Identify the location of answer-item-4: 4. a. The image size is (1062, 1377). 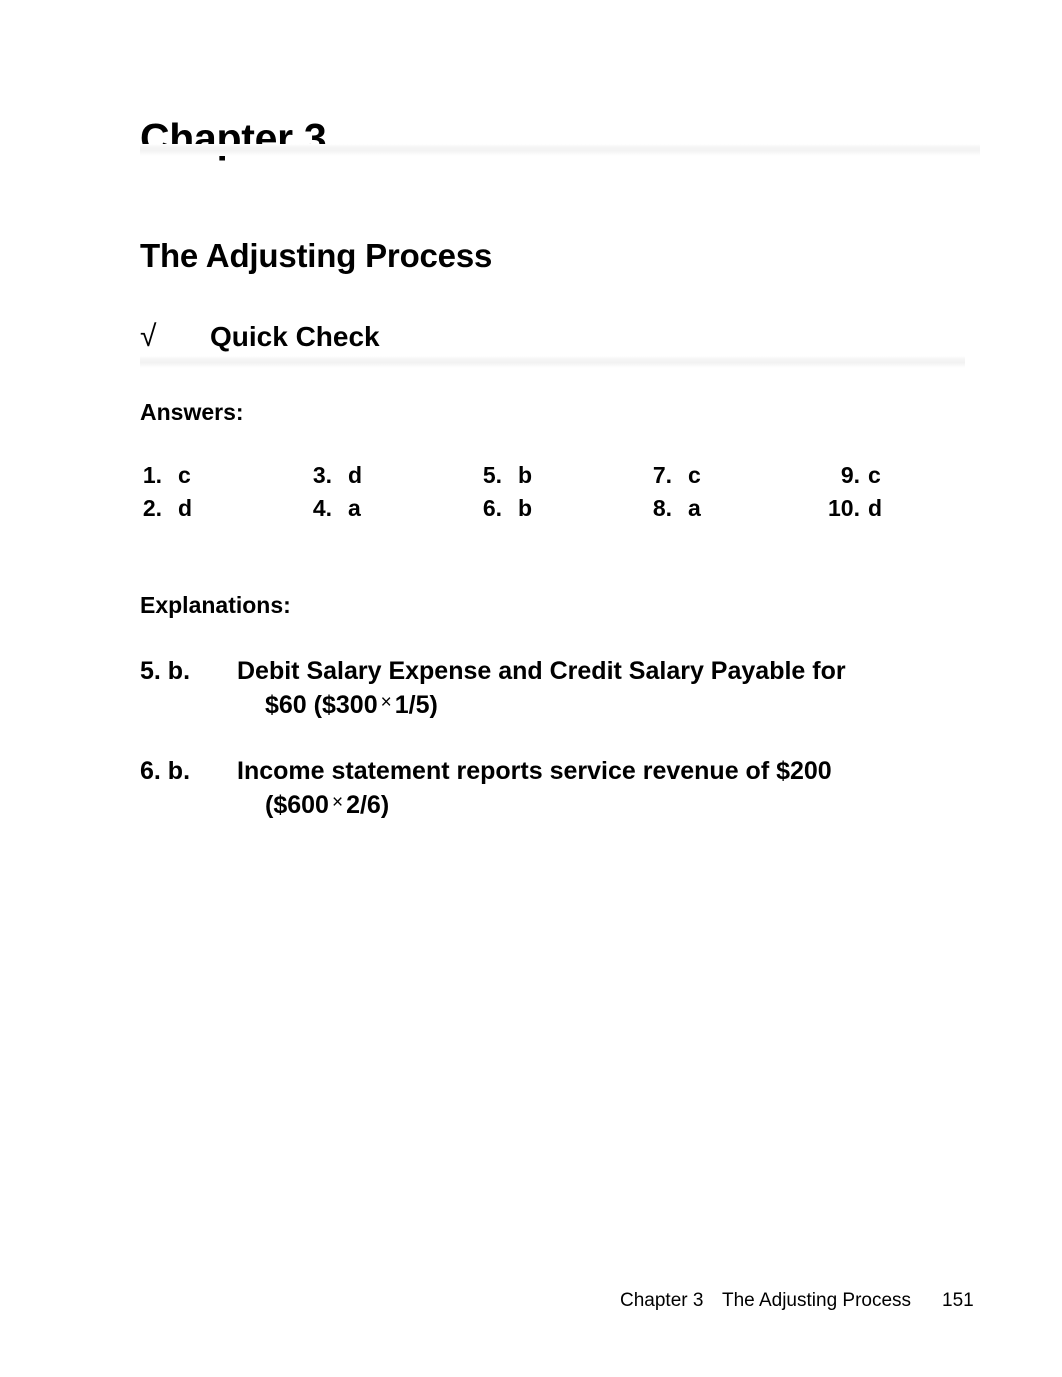
(395, 508).